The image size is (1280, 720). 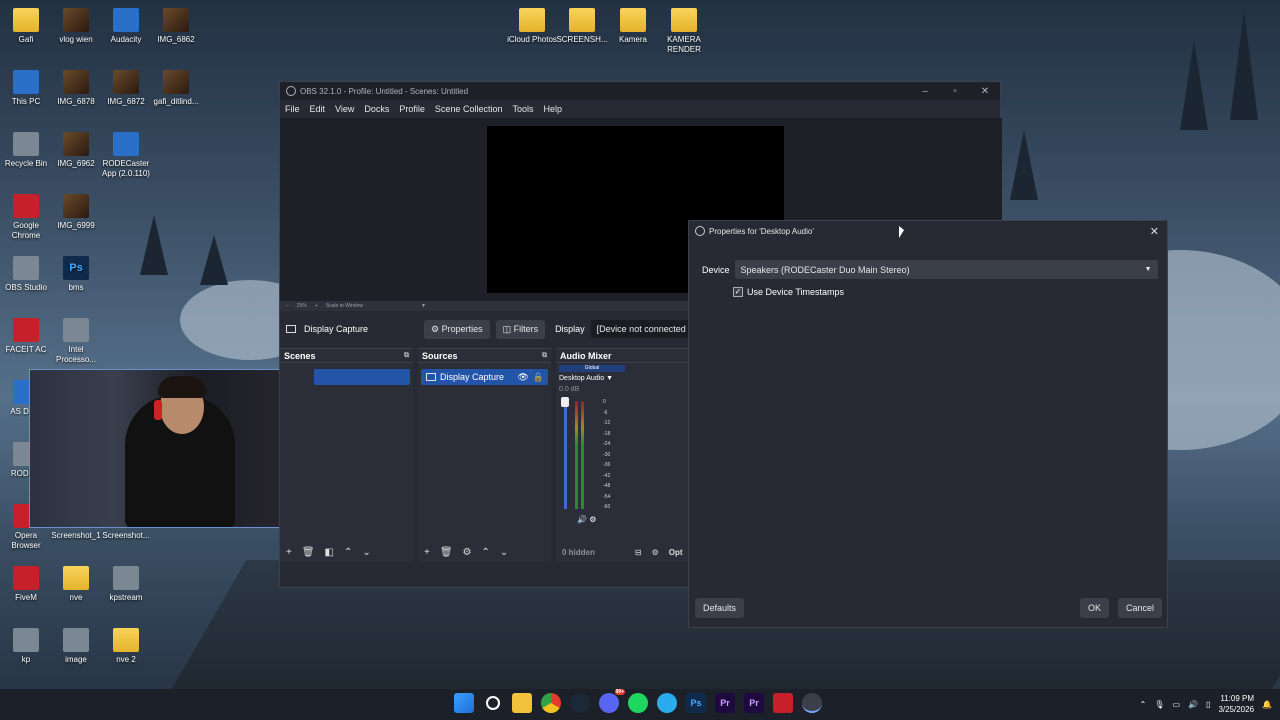 I want to click on chevron-up-icon: ⌃, so click(x=1143, y=704).